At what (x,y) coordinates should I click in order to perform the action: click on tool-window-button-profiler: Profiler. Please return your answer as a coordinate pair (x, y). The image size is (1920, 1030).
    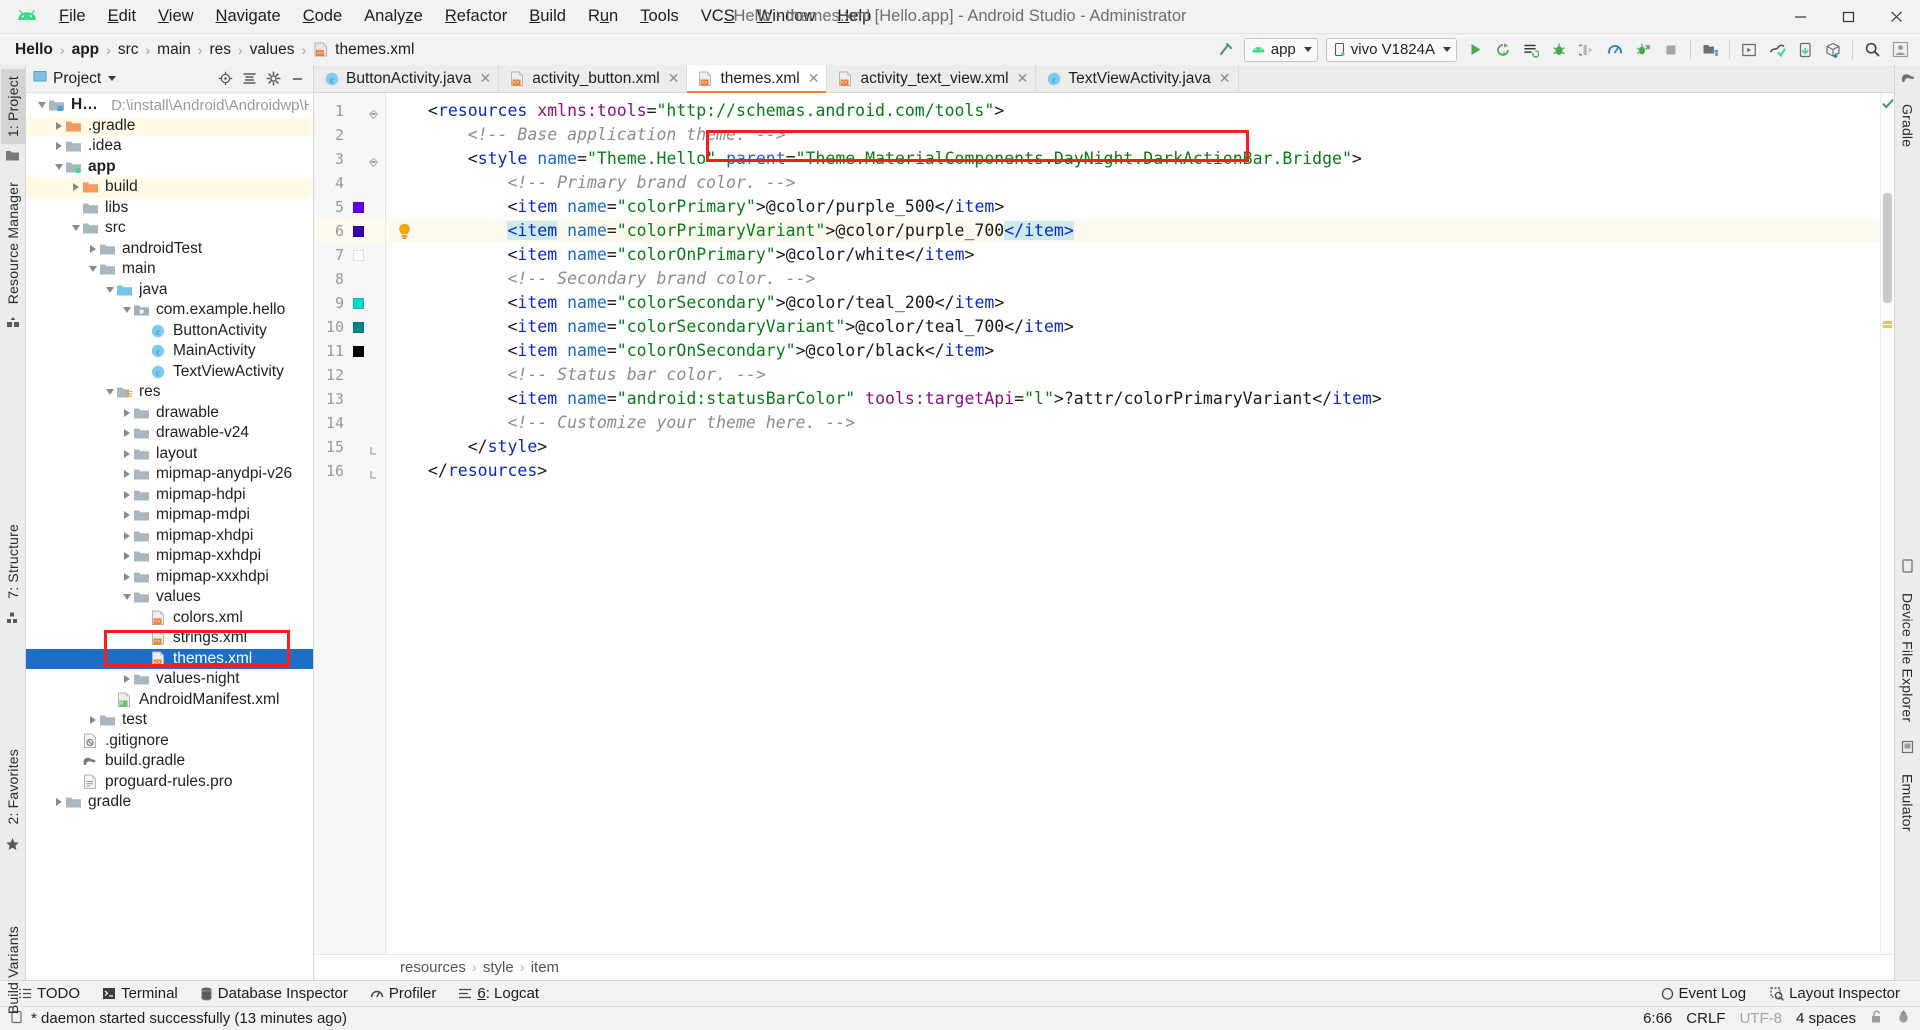
    Looking at the image, I should click on (403, 993).